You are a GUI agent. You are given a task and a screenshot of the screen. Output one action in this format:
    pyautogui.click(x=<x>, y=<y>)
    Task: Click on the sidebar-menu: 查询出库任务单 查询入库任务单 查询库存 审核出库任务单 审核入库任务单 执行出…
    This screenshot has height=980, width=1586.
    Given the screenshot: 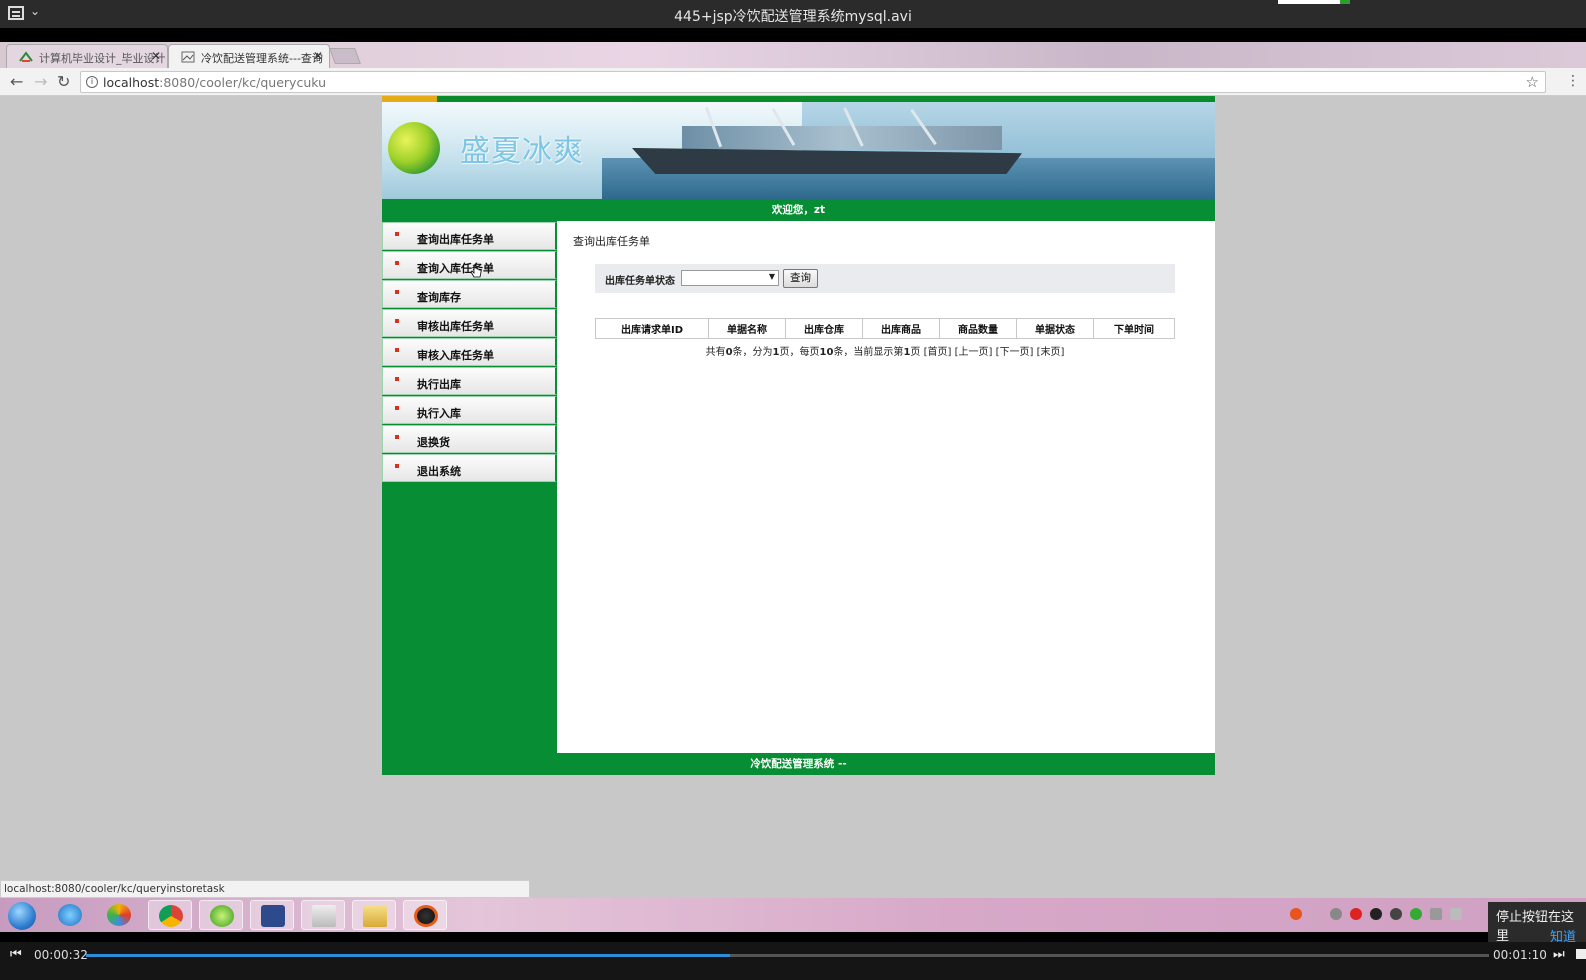 What is the action you would take?
    pyautogui.click(x=469, y=487)
    